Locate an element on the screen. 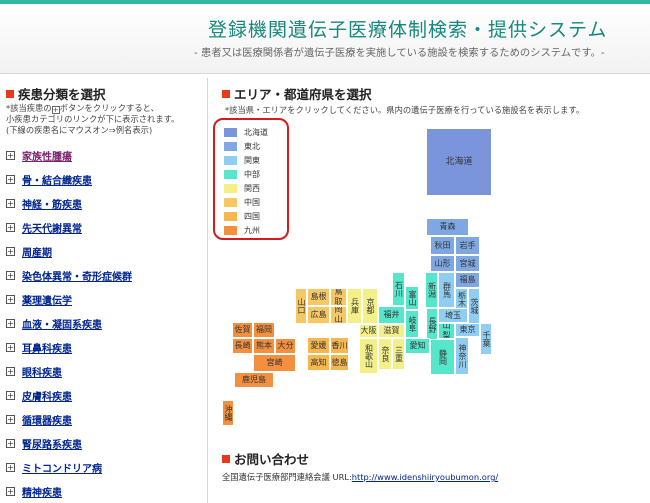 The height and width of the screenshot is (503, 650). pref-shizuoka: 静岡 is located at coordinates (442, 357).